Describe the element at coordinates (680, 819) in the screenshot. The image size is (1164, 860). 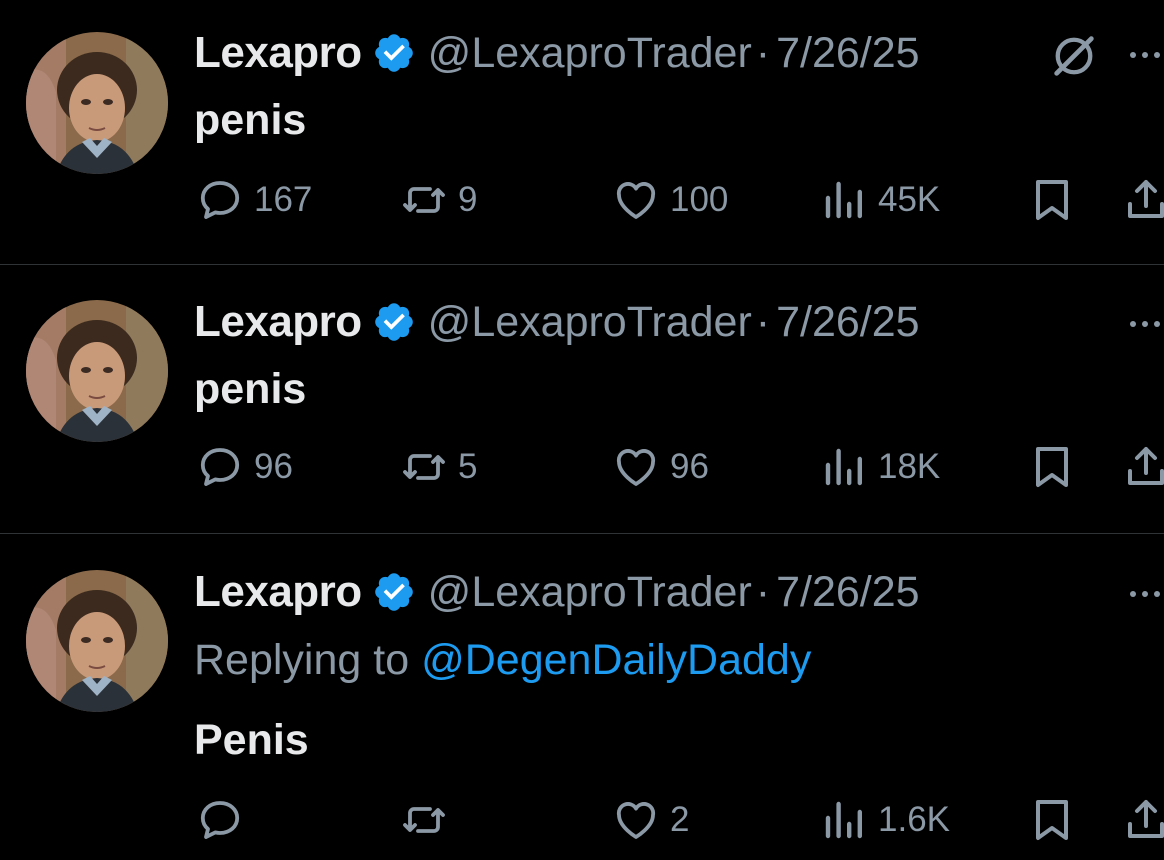
I see `like-count: 2` at that location.